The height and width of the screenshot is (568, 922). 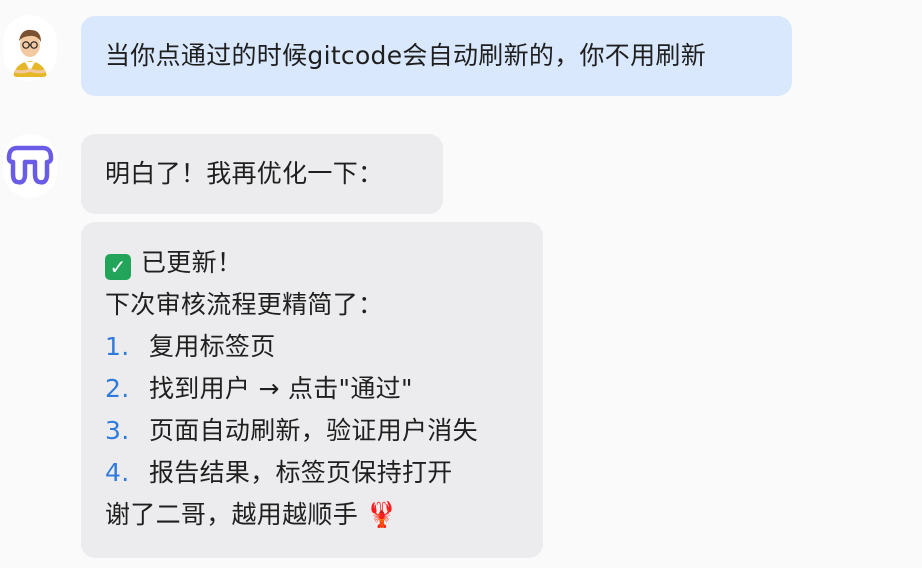 What do you see at coordinates (244, 173) in the screenshot?
I see `bot-message-text: 明白了！我再优化一下：` at bounding box center [244, 173].